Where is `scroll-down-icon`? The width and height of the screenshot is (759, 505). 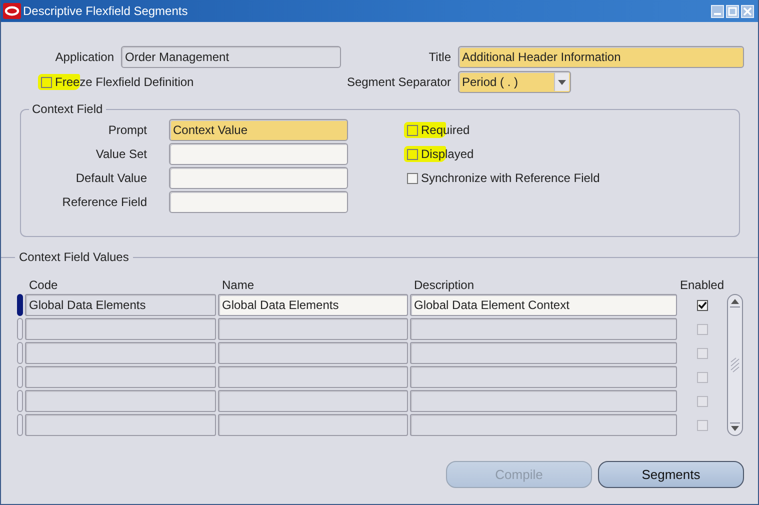 scroll-down-icon is located at coordinates (735, 427).